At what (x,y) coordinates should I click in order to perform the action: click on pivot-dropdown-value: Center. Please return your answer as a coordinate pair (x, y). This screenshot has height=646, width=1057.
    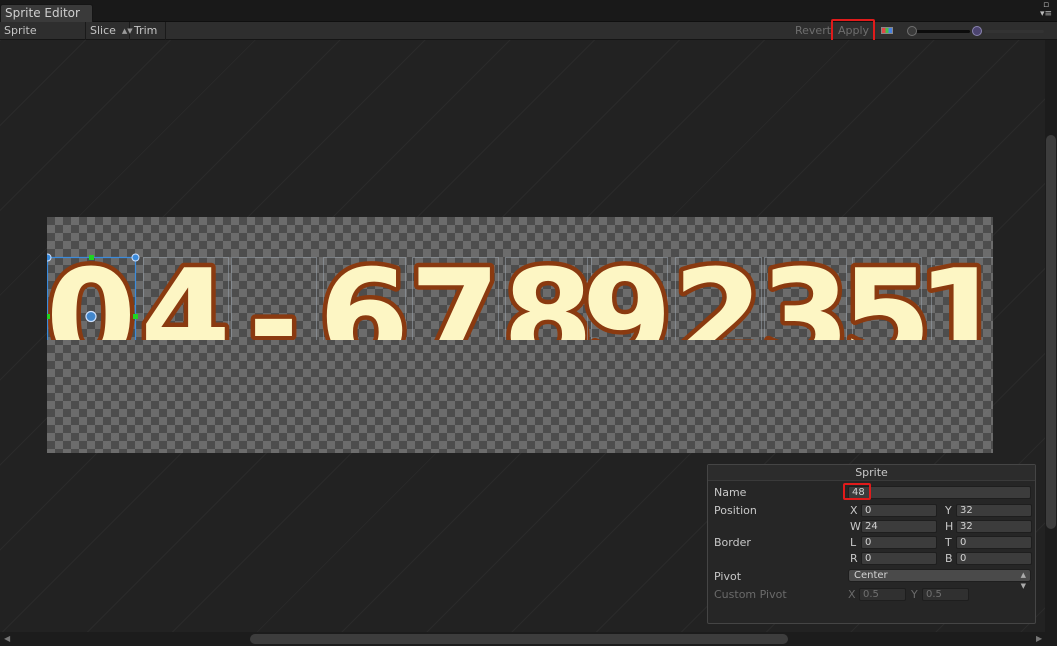
    Looking at the image, I should click on (871, 575).